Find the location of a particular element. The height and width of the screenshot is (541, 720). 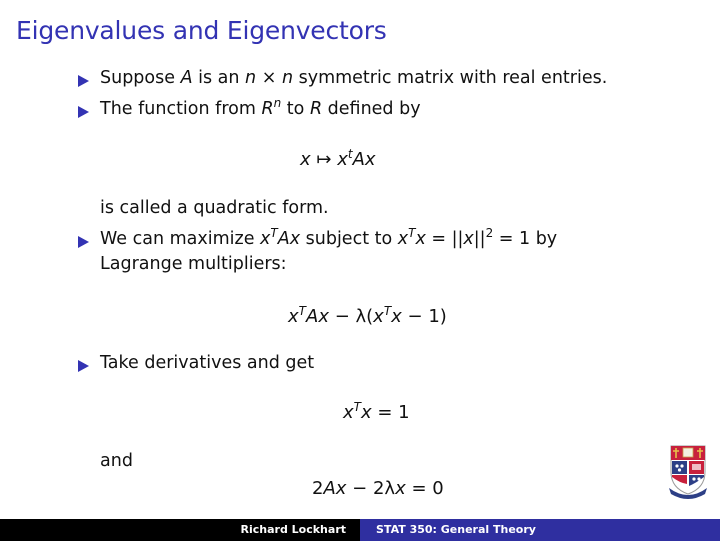

text: subject to is located at coordinates (349, 239).